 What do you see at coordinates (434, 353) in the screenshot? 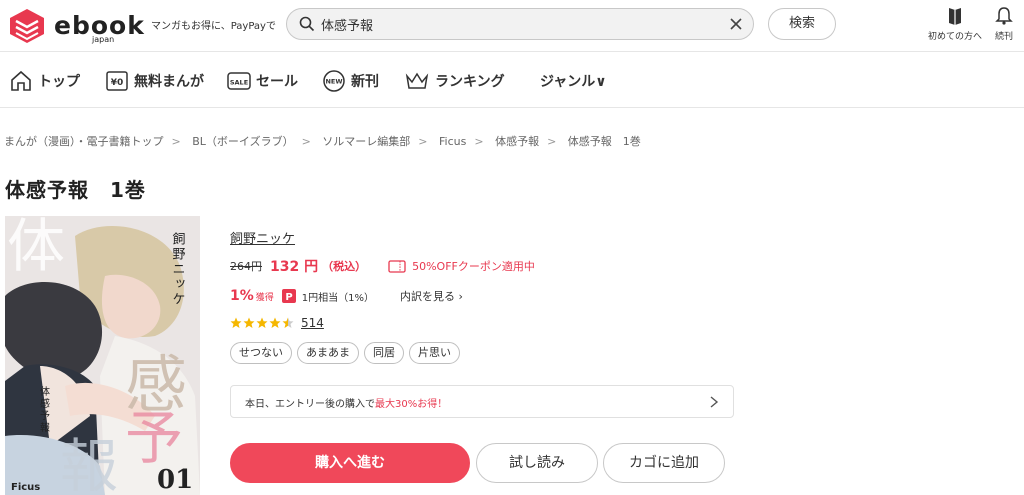
I see `tag-item: 片思い` at bounding box center [434, 353].